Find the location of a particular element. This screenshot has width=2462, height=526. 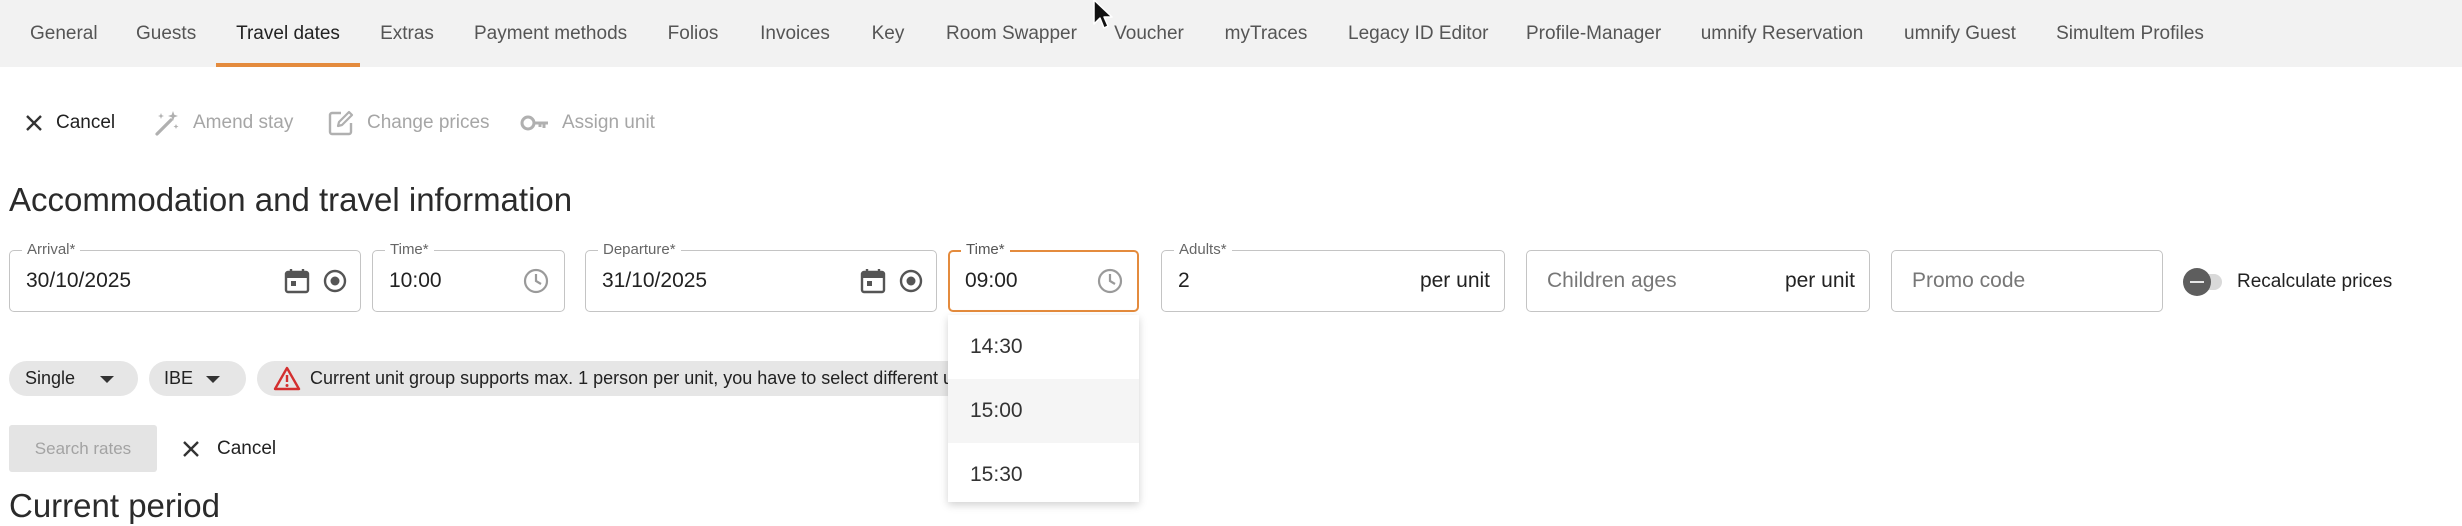

warning-icon is located at coordinates (287, 378).